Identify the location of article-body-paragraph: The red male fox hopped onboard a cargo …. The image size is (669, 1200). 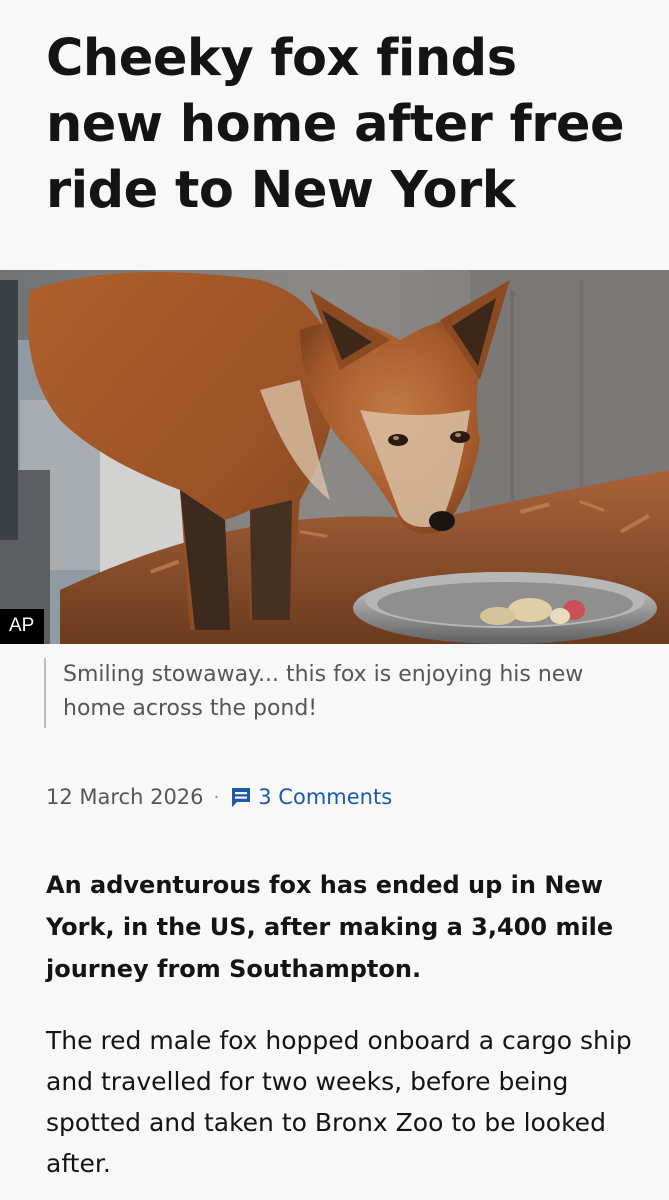
(339, 1102).